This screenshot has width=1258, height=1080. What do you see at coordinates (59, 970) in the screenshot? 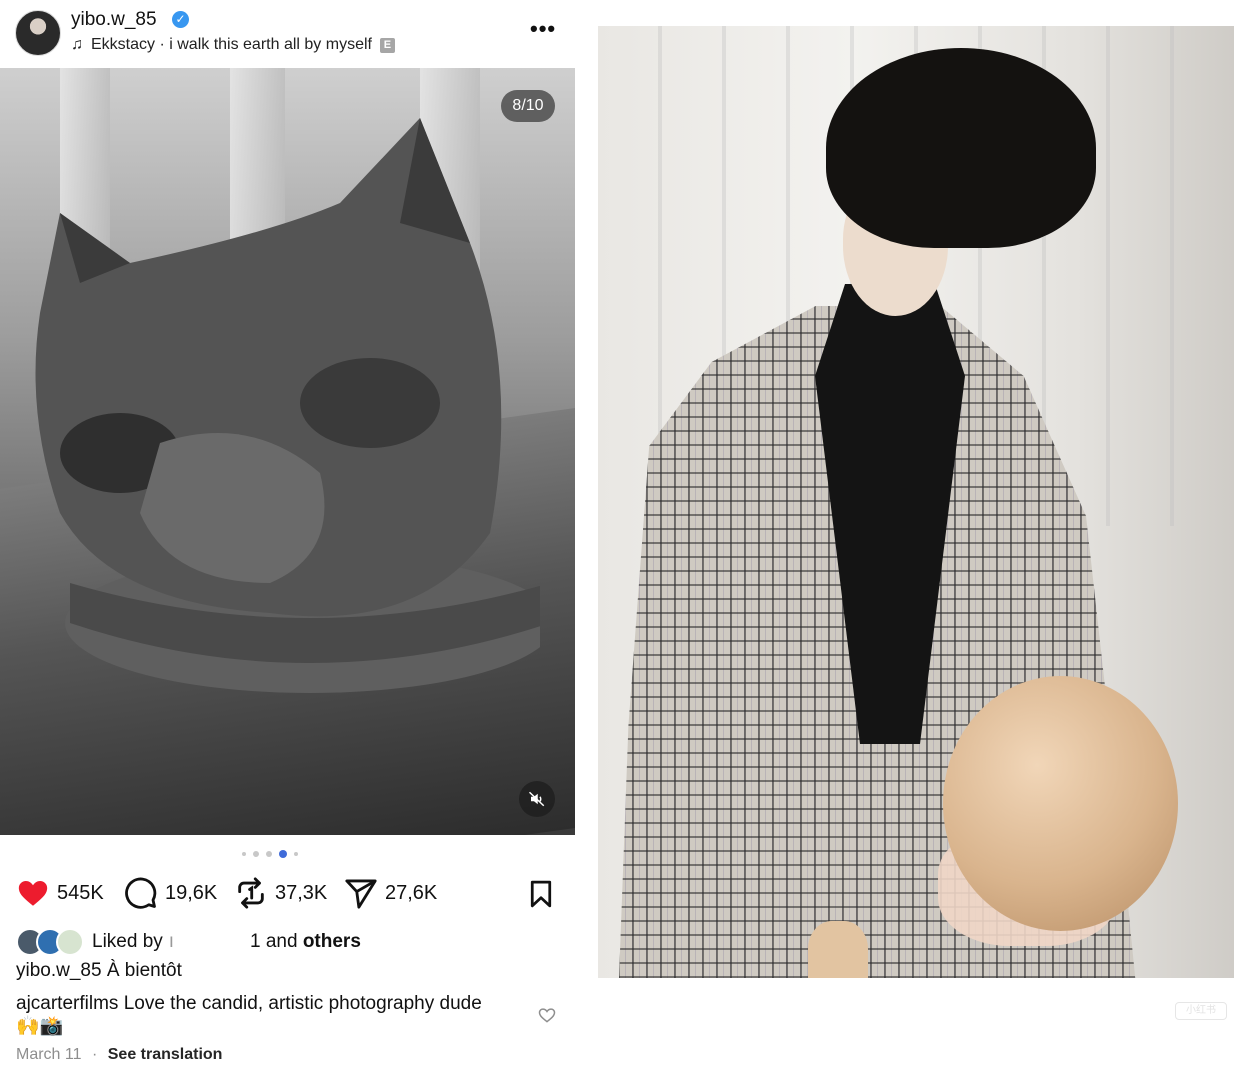
I see `caption-username: yibo.w_85` at bounding box center [59, 970].